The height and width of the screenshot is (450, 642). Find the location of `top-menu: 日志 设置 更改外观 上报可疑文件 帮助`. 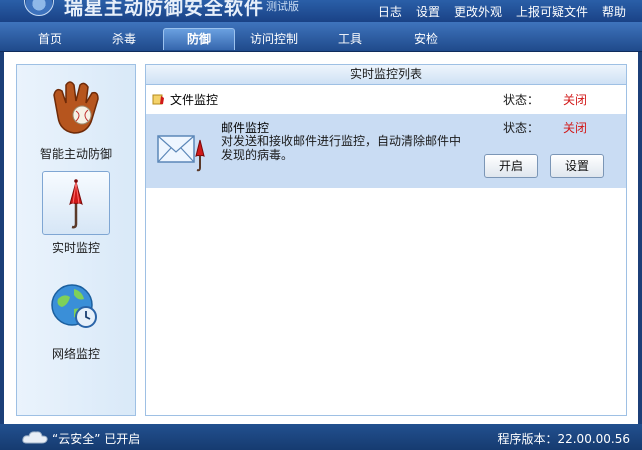

top-menu: 日志 设置 更改外观 上报可疑文件 帮助 is located at coordinates (502, 11).